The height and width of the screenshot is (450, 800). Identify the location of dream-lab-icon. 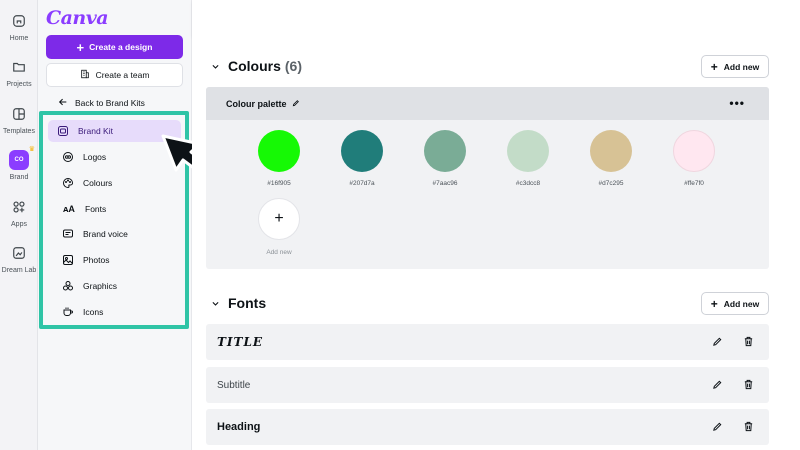
(19, 253).